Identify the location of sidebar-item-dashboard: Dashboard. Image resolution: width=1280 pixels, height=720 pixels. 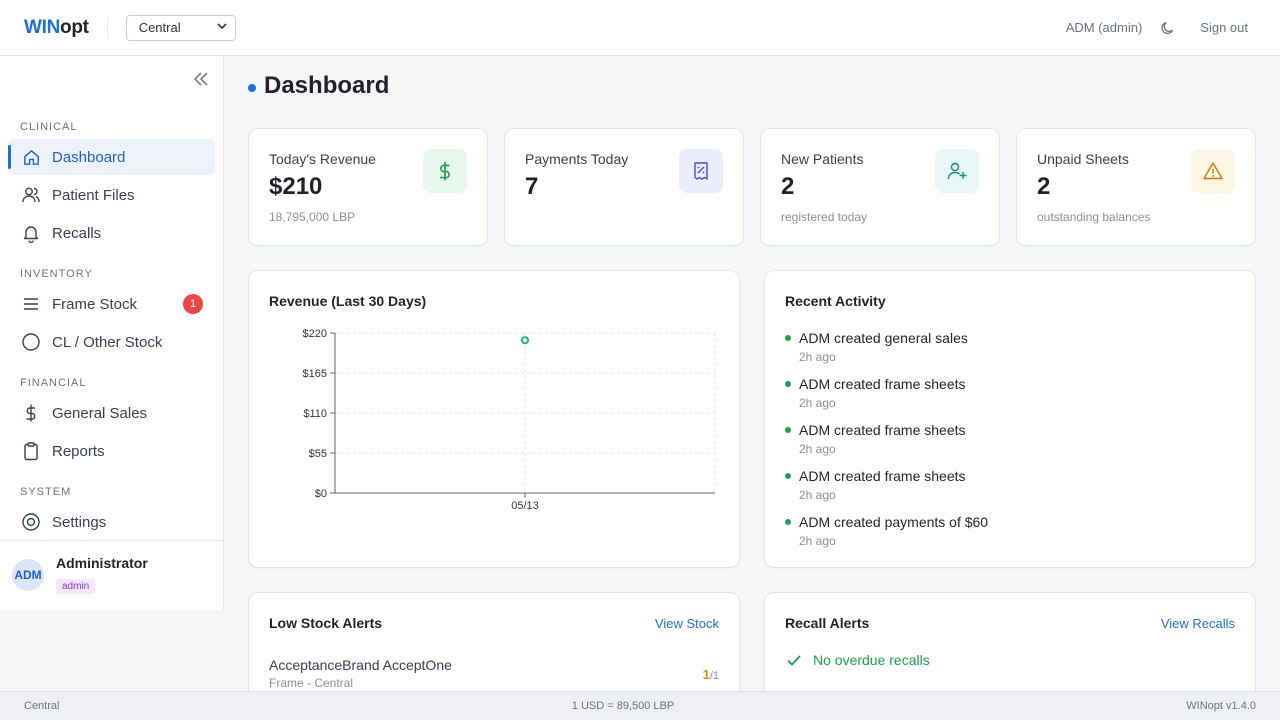
(111, 157).